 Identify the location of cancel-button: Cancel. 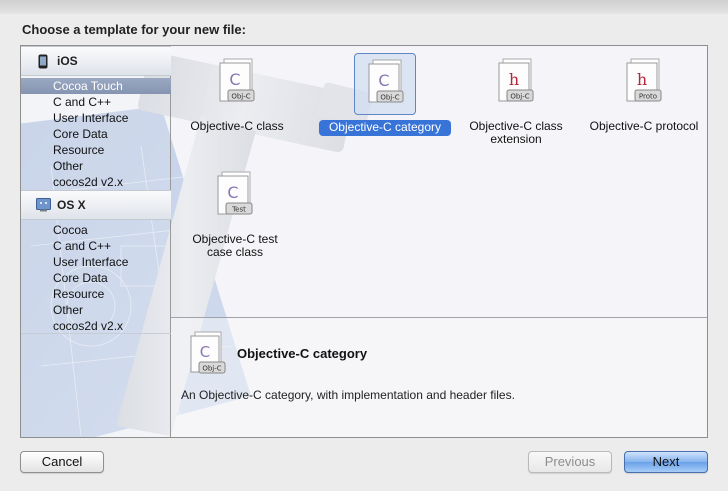
(62, 462).